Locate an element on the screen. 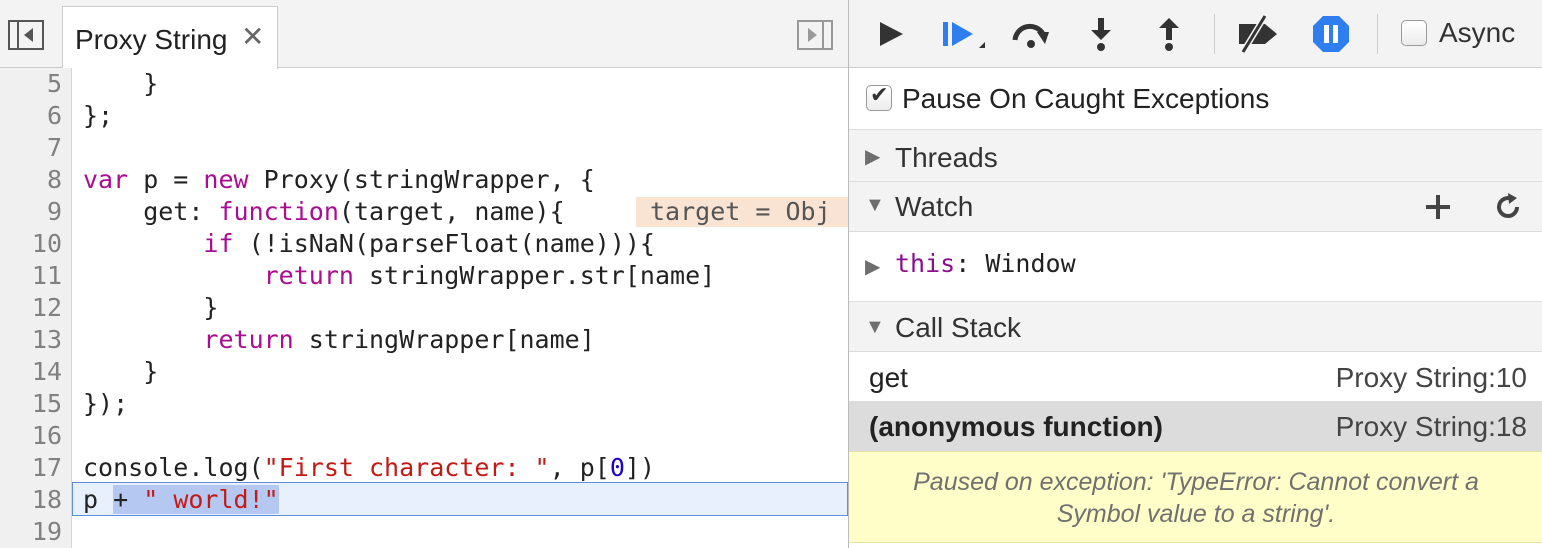  watch-section-header: ▼ Watch is located at coordinates (1195, 207).